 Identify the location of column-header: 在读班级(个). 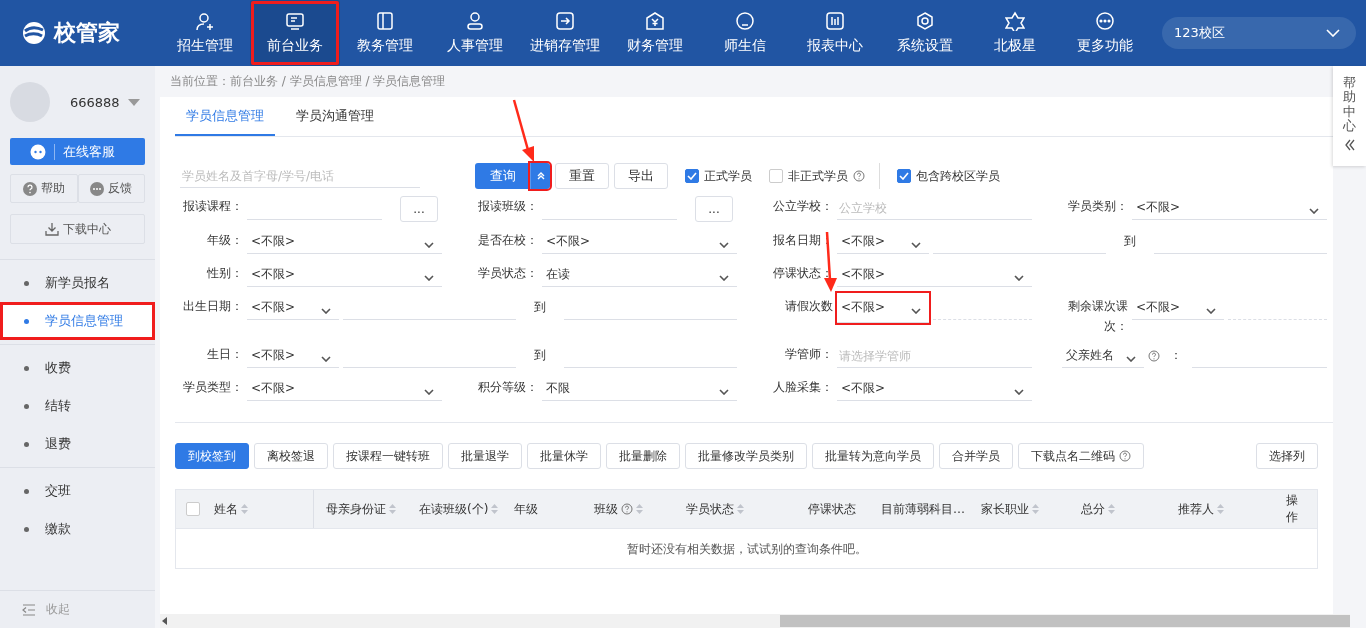
(454, 509).